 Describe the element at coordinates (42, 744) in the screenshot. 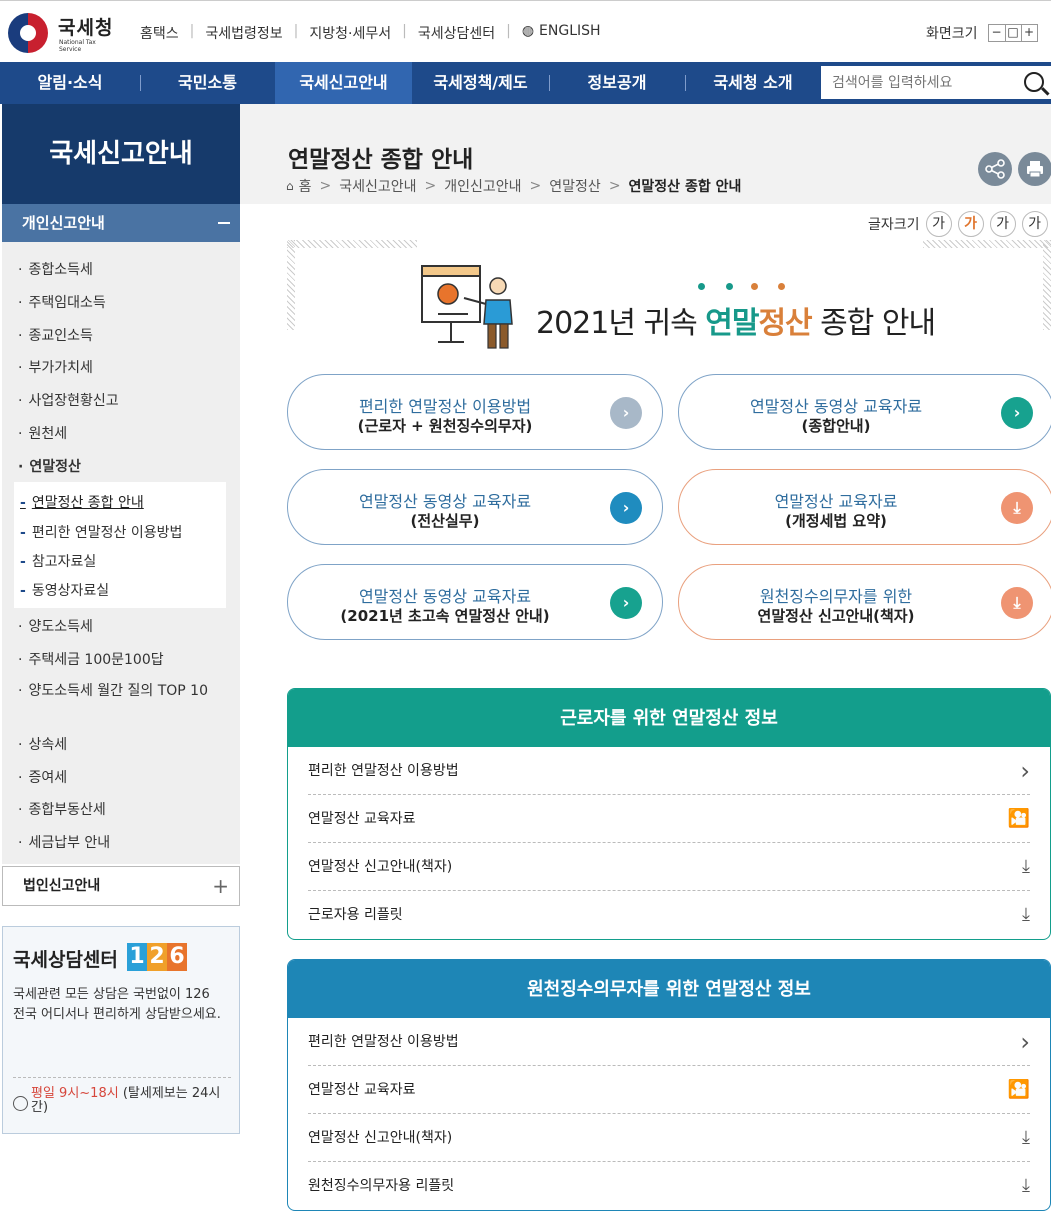

I see `sidebar-item: 상속세` at that location.